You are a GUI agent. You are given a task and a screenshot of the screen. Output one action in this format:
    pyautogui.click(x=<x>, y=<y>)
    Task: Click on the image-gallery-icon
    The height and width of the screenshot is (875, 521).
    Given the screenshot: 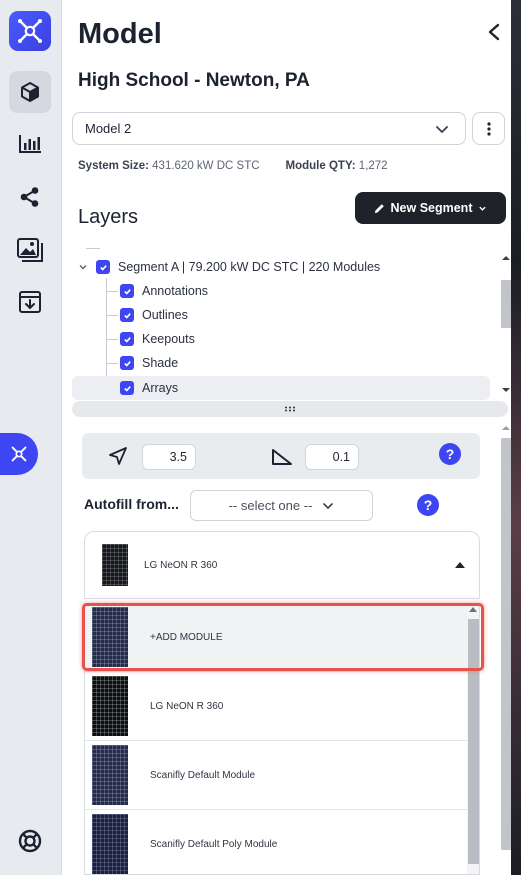 What is the action you would take?
    pyautogui.click(x=30, y=250)
    